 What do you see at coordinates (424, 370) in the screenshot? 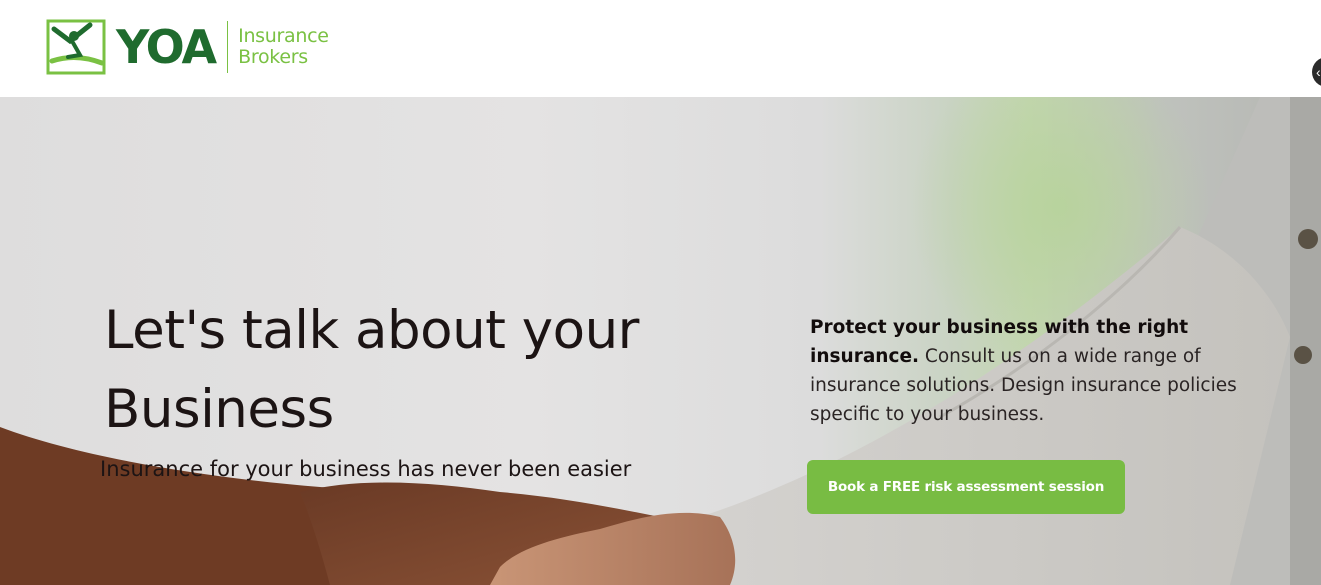
I see `hero-headline: Let's talk about your Business` at bounding box center [424, 370].